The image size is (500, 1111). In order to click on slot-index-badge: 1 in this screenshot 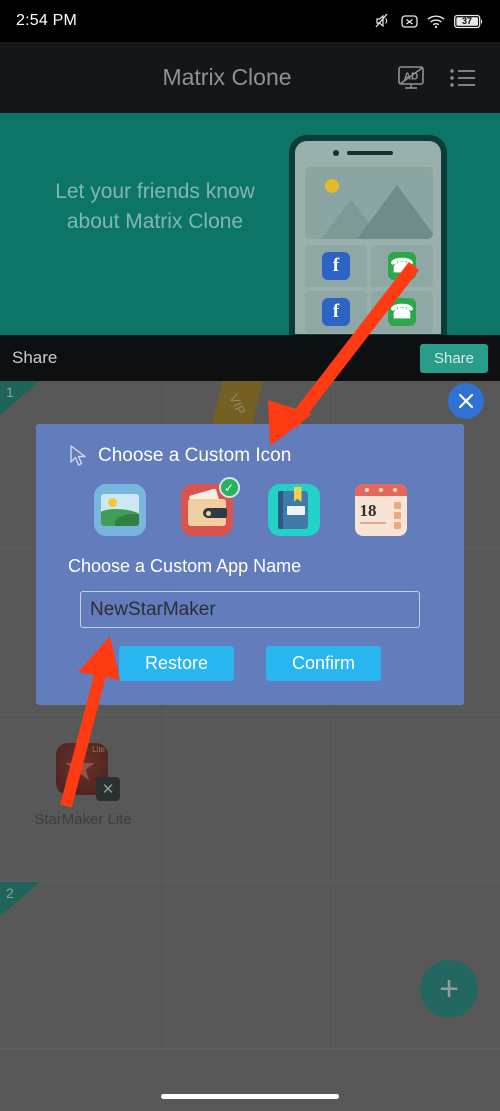, I will do `click(20, 398)`.